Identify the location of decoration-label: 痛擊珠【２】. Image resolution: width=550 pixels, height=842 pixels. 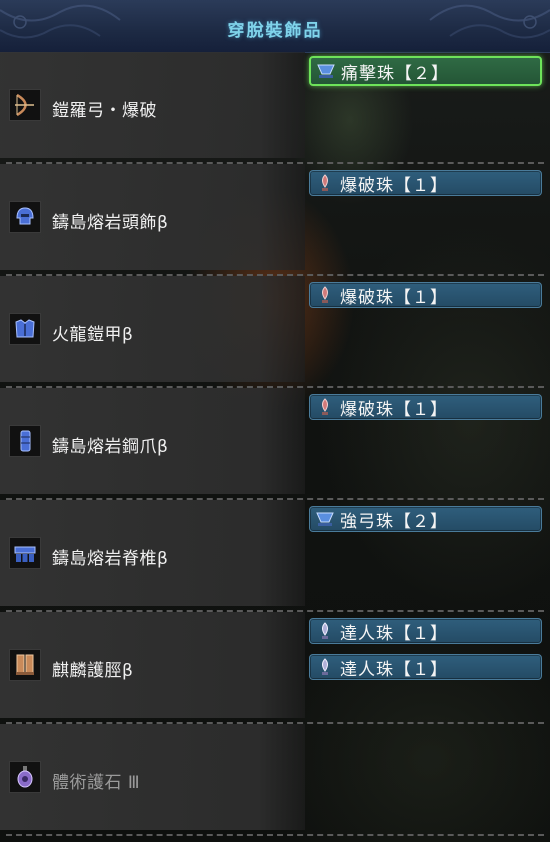
(395, 73).